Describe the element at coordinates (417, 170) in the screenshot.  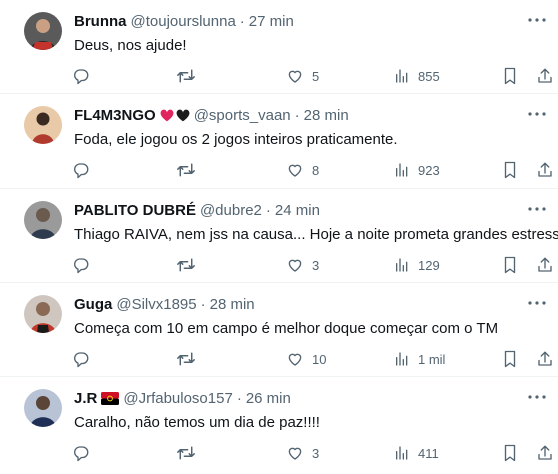
I see `views-button: 923` at that location.